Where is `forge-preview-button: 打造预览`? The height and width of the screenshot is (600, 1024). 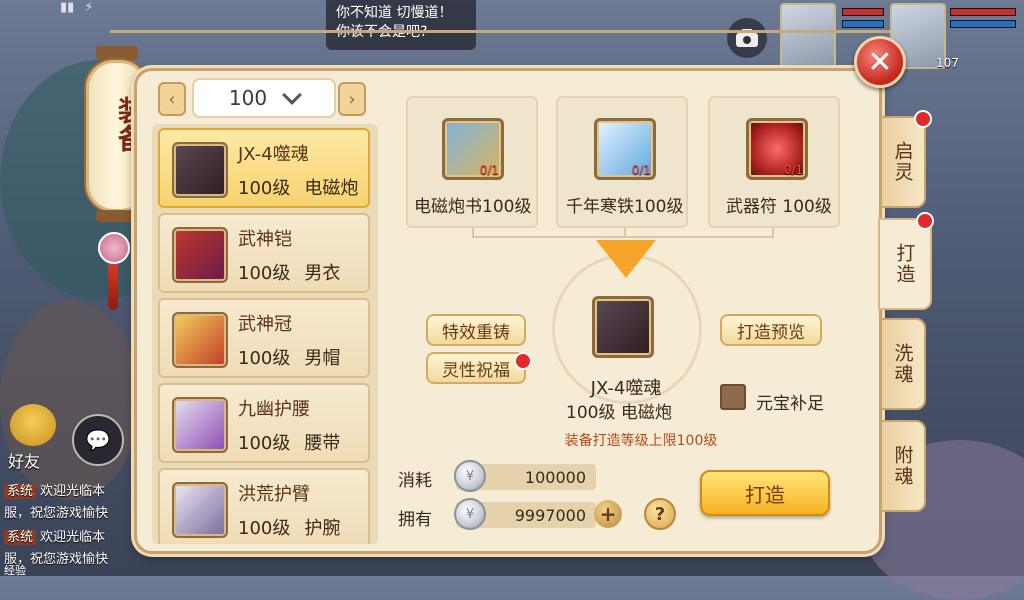
forge-preview-button: 打造预览 is located at coordinates (771, 330).